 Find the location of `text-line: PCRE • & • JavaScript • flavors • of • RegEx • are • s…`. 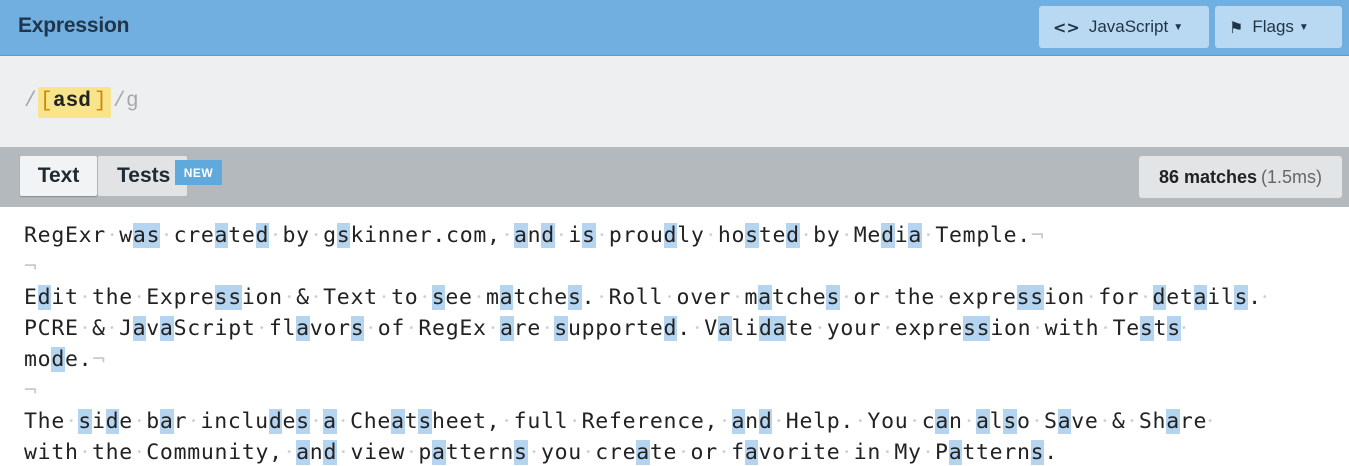

text-line: PCRE • & • JavaScript • flavors • of • RegEx • are • s… is located at coordinates (606, 328).